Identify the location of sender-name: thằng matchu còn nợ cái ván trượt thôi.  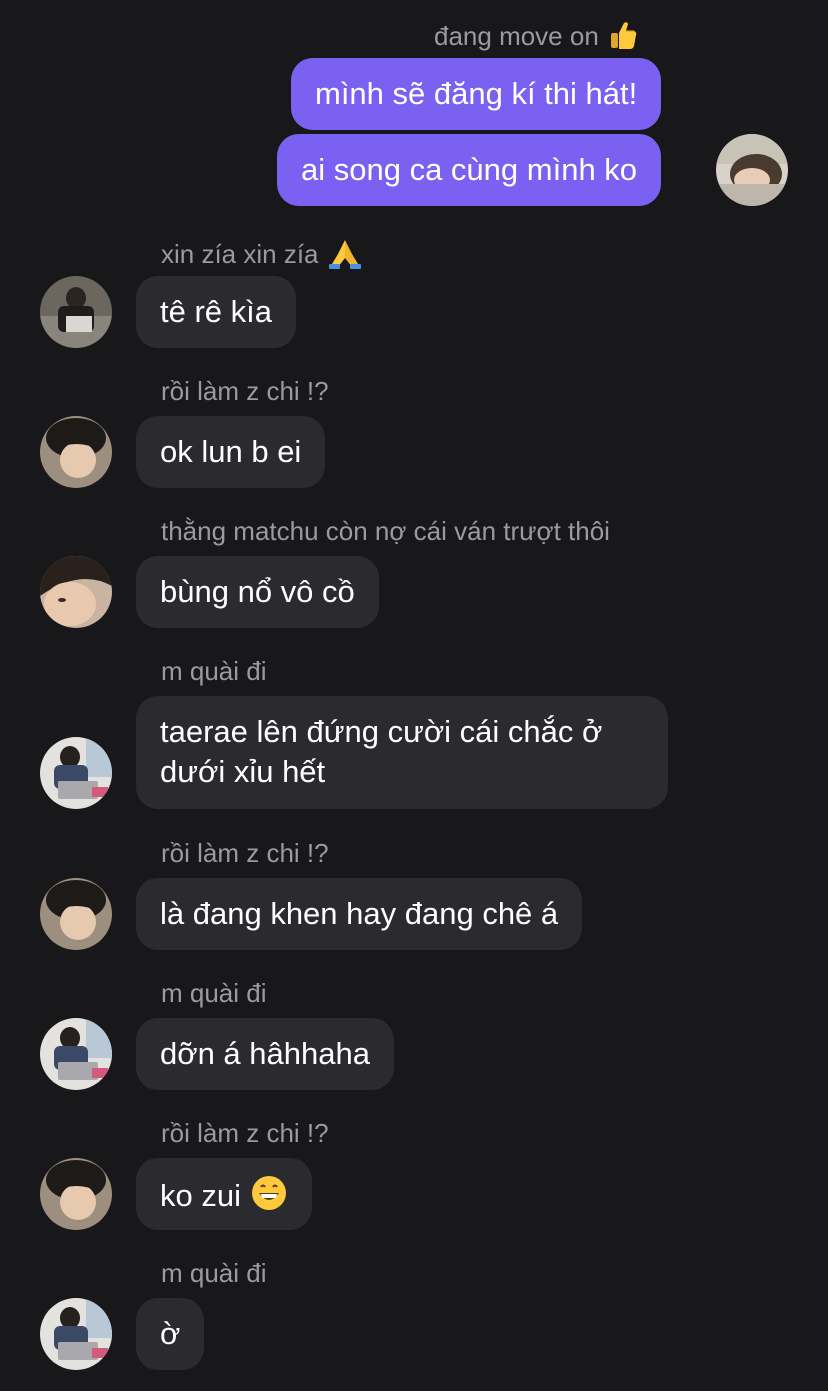
(385, 531).